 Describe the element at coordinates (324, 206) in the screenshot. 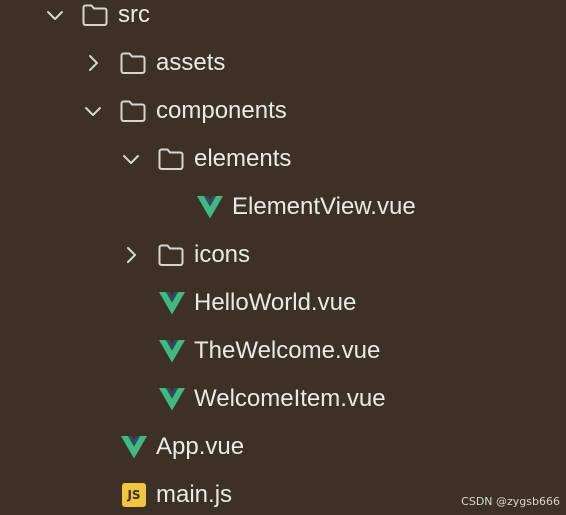

I see `tree-item-label: ElementView.vue` at that location.